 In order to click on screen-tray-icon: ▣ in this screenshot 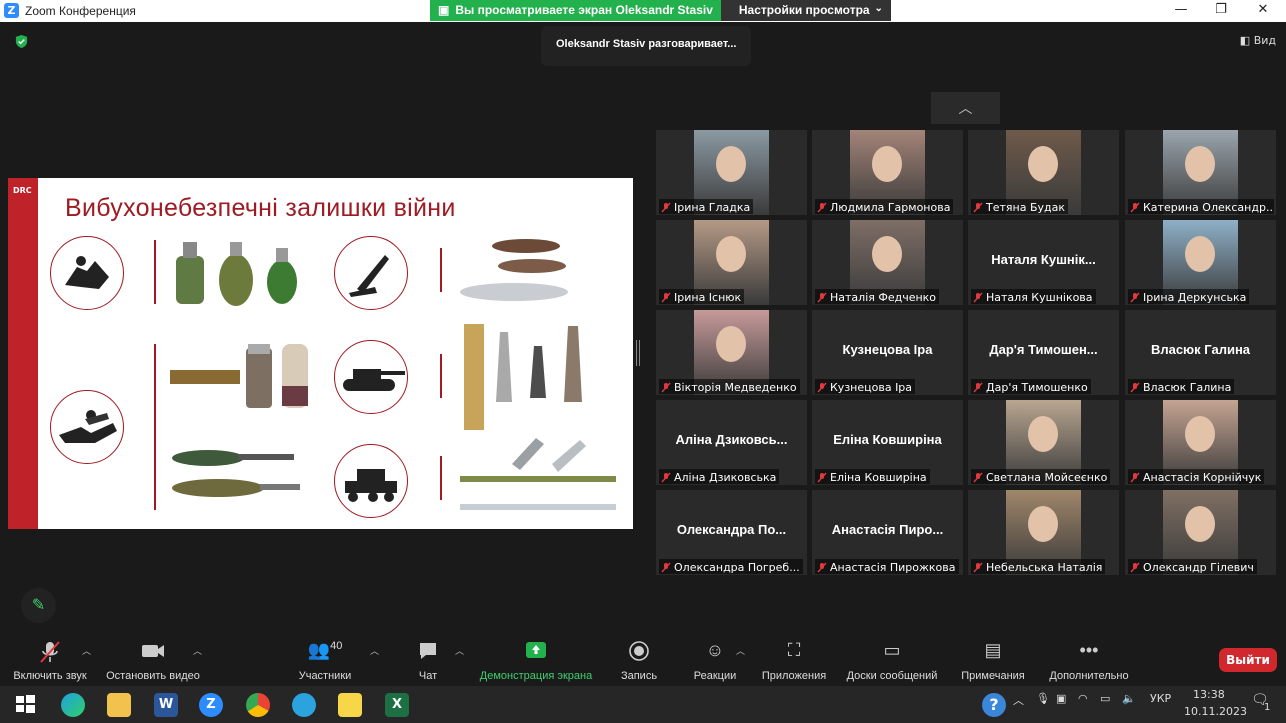, I will do `click(1061, 698)`.